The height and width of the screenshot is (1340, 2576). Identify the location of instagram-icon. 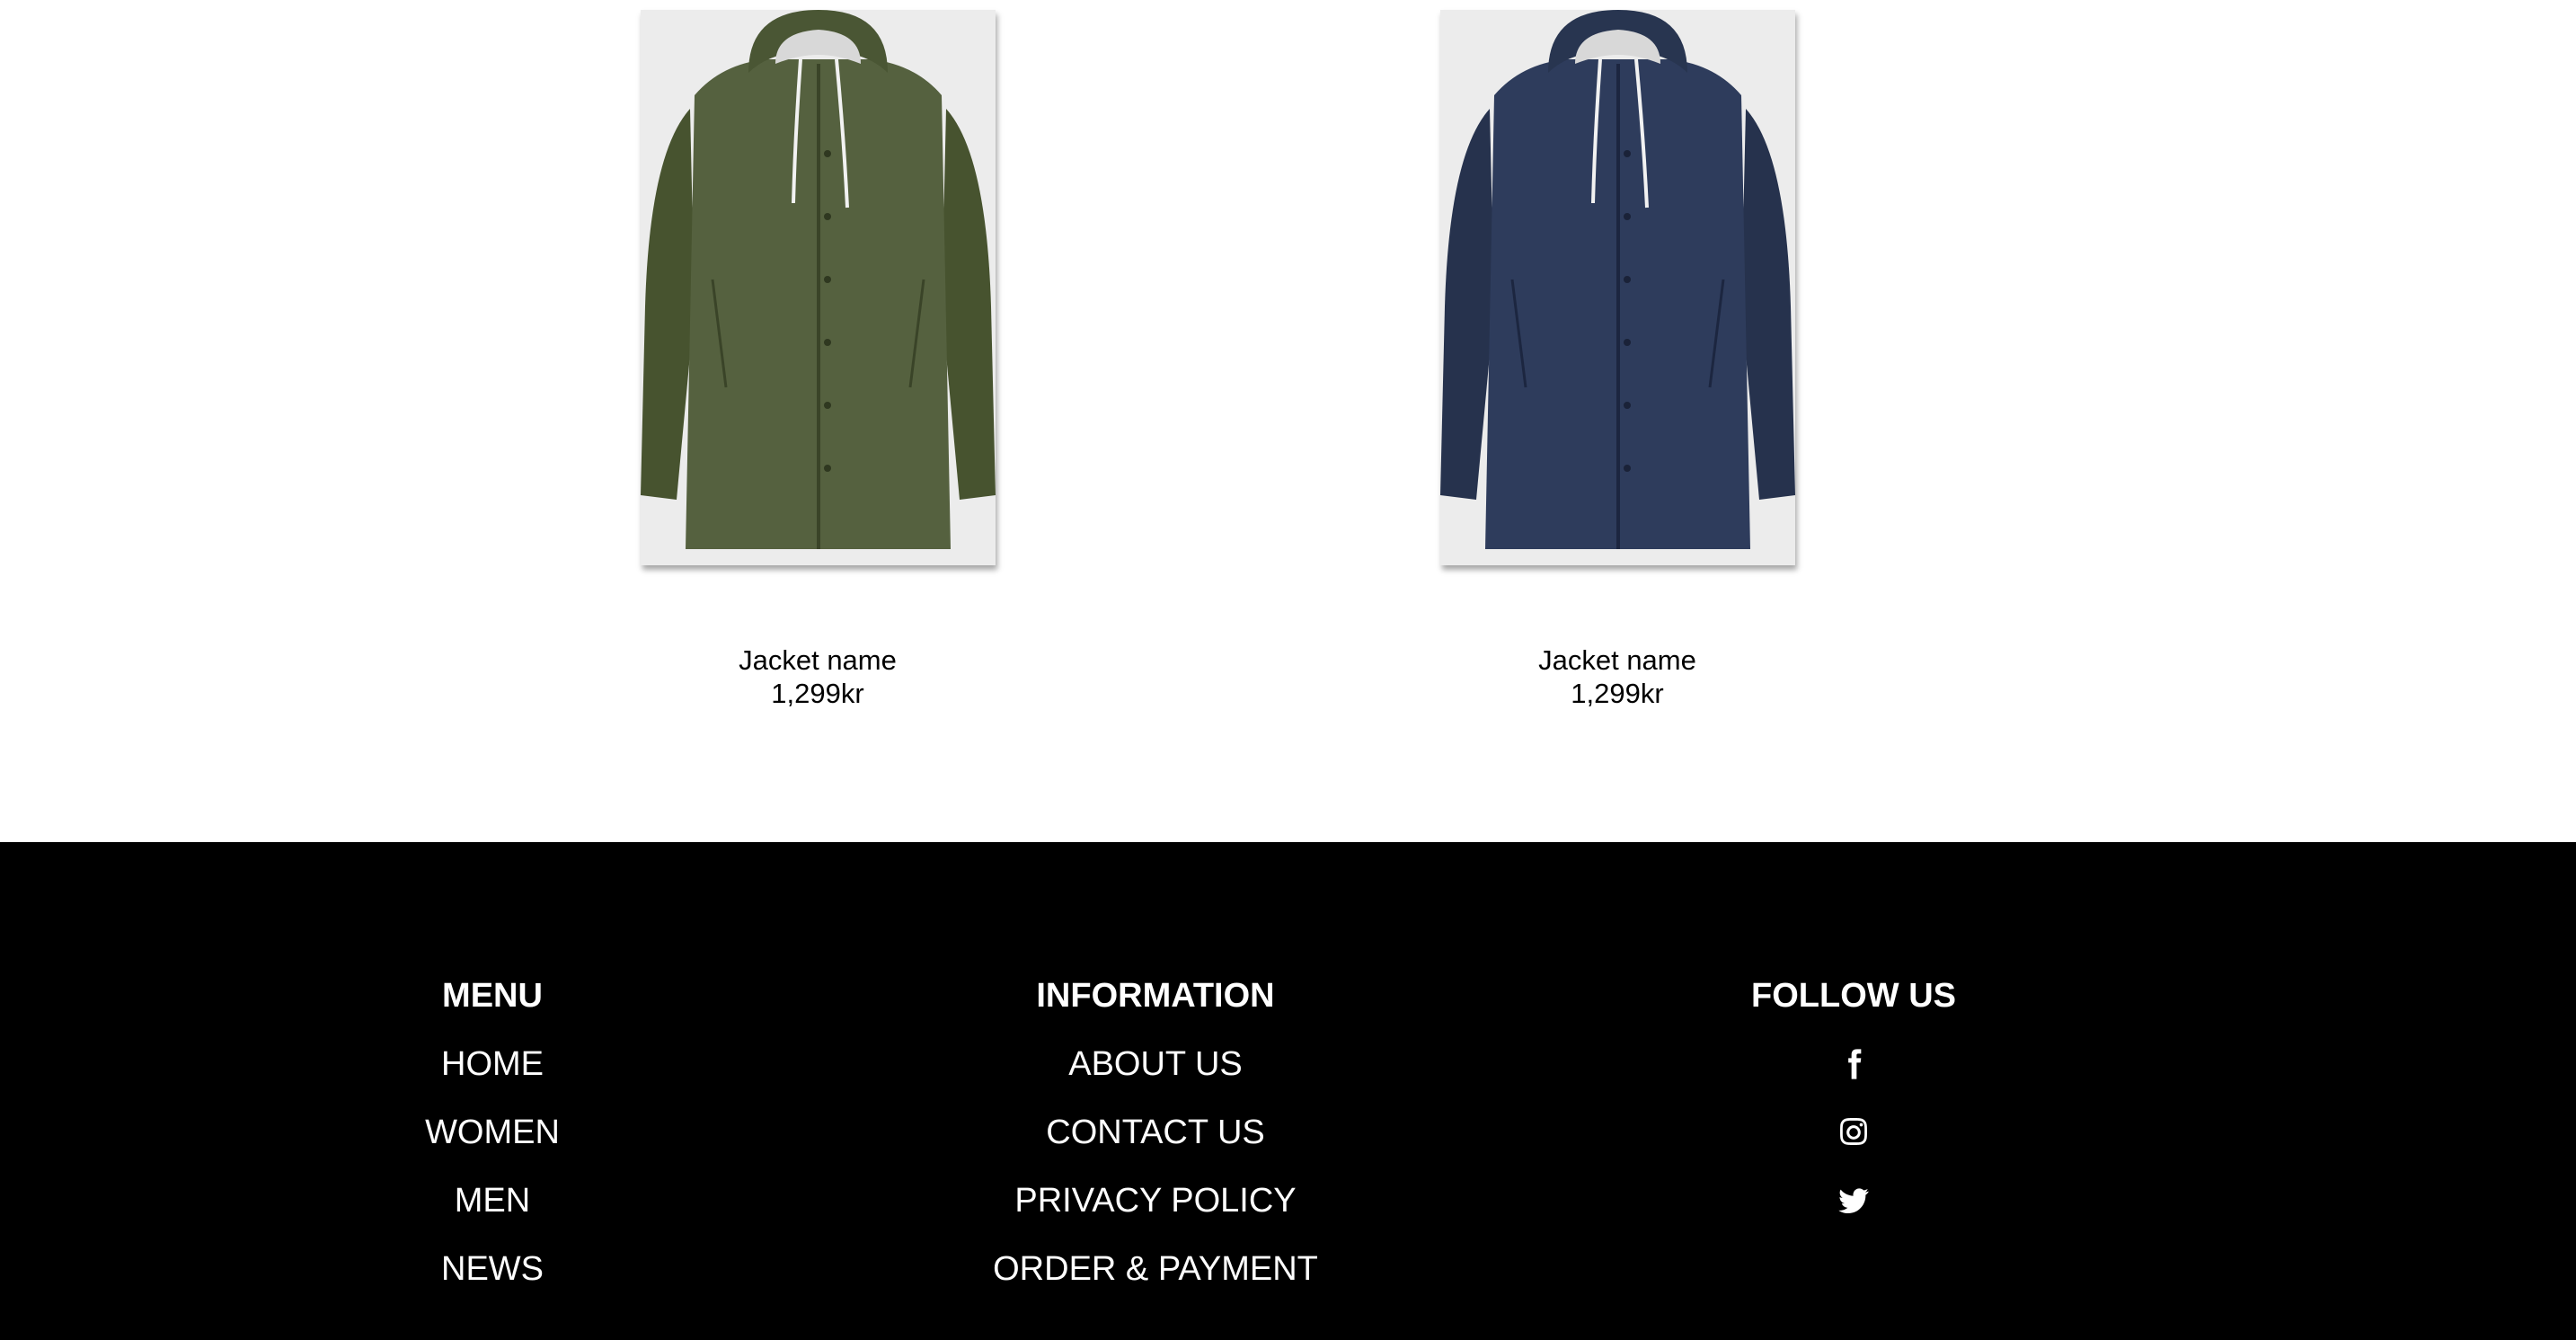
(1853, 1131).